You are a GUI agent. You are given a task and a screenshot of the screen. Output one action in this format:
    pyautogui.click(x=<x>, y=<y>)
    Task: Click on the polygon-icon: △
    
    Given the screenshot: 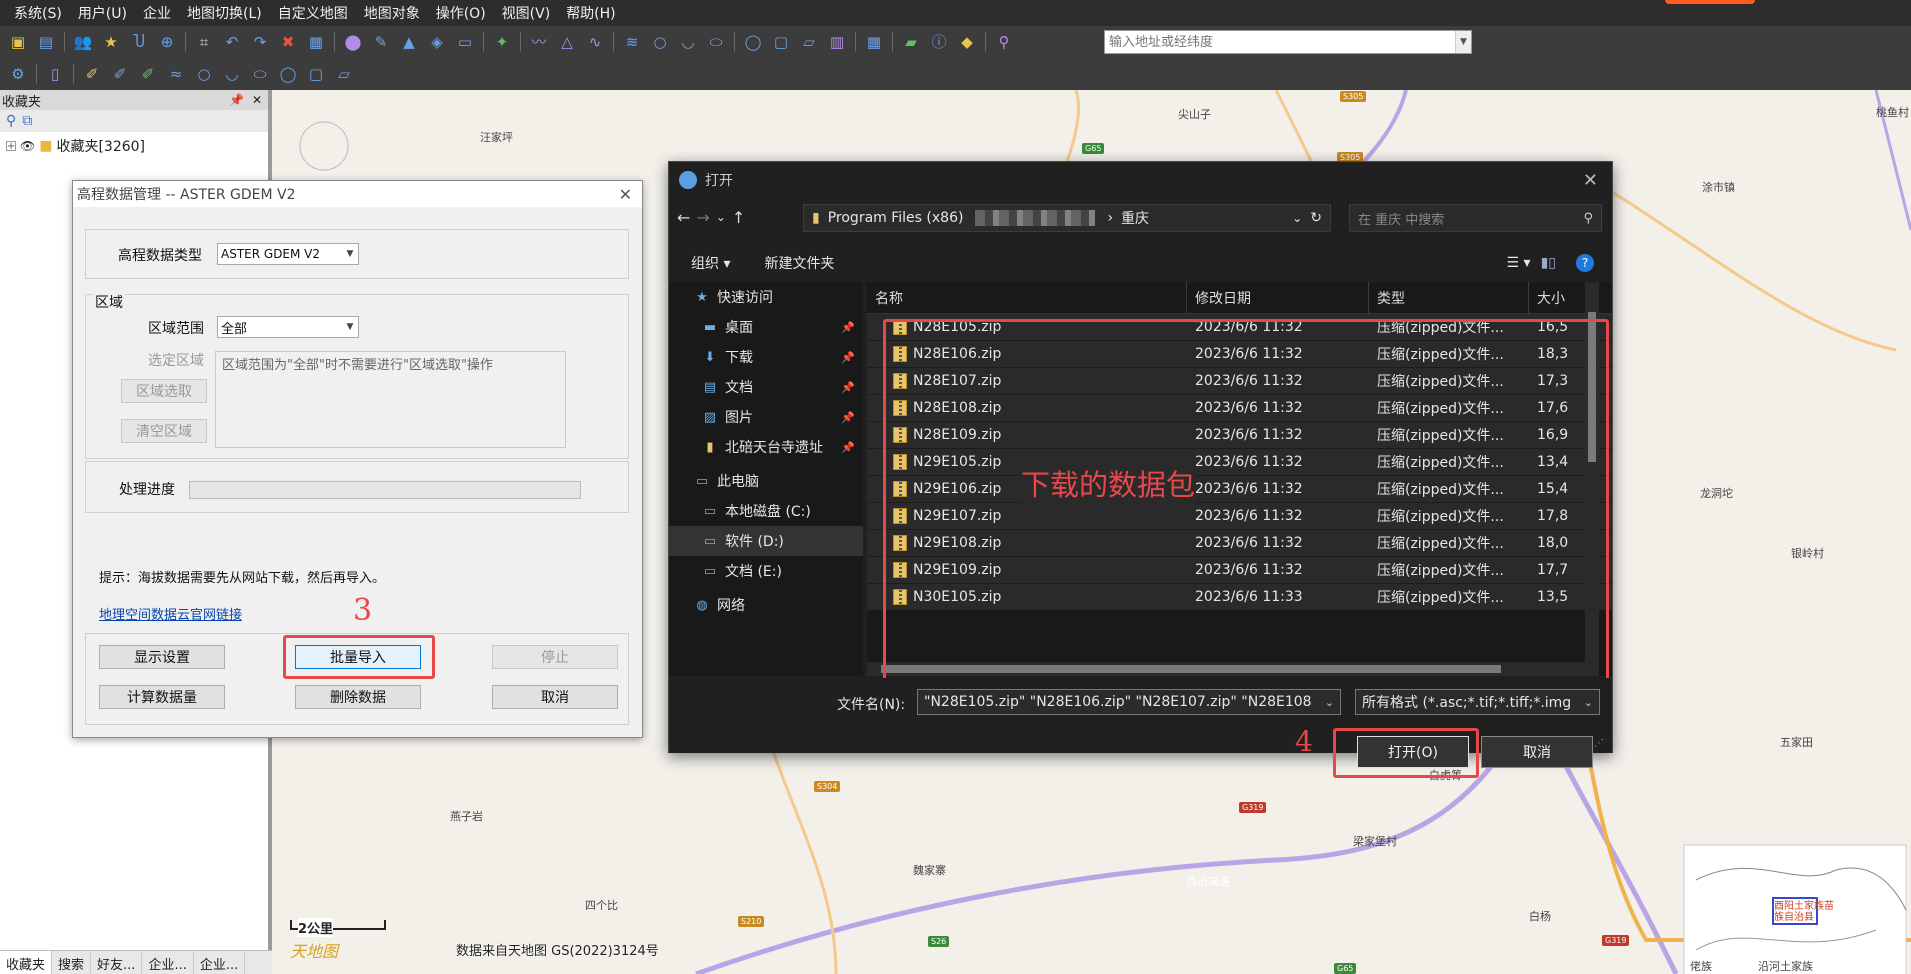 What is the action you would take?
    pyautogui.click(x=567, y=42)
    